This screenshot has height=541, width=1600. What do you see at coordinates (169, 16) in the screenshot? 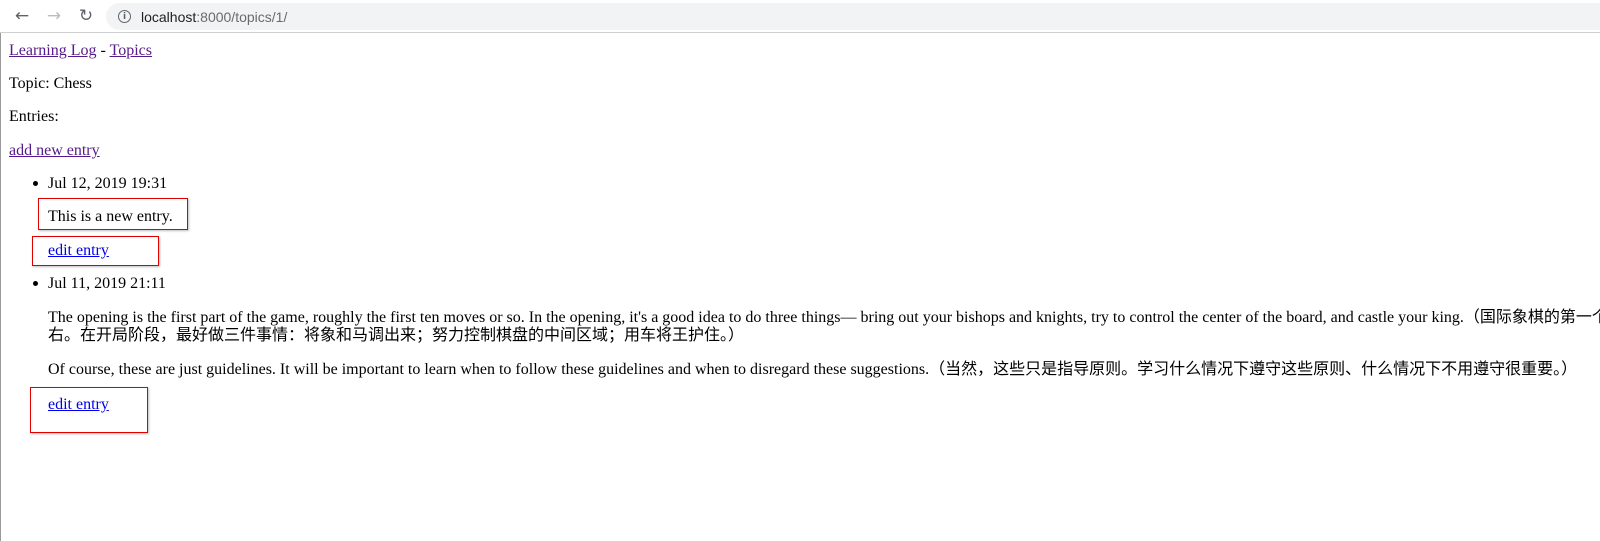
I see `url-host: localhost` at bounding box center [169, 16].